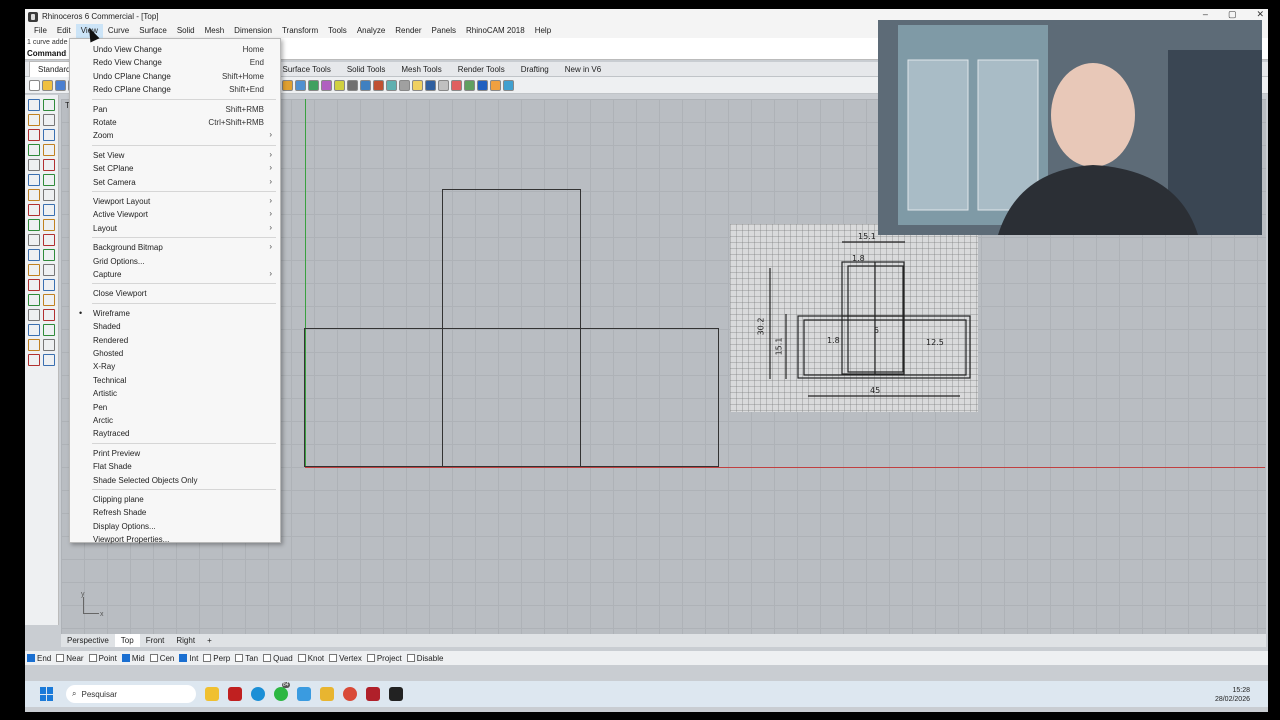 The image size is (1280, 720). What do you see at coordinates (175, 326) in the screenshot?
I see `view-menu-shaded: Shaded` at bounding box center [175, 326].